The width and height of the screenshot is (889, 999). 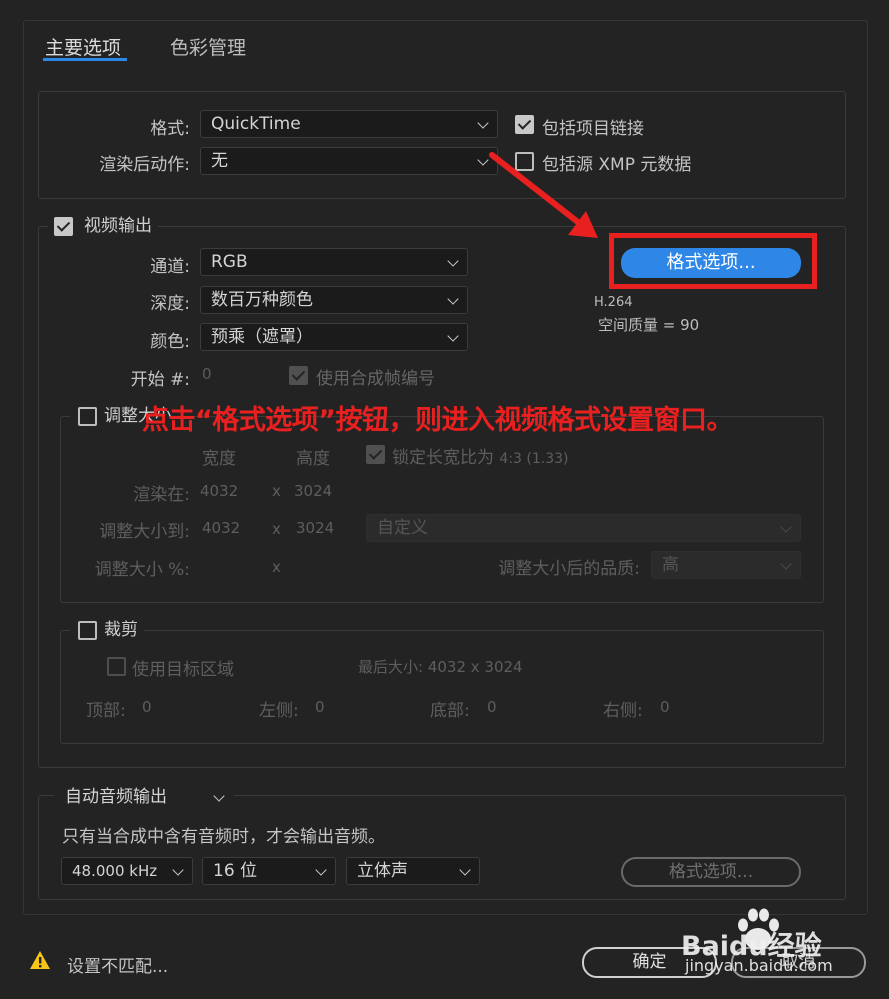 What do you see at coordinates (649, 325) in the screenshot?
I see `quality-text: 空间质量 = 90` at bounding box center [649, 325].